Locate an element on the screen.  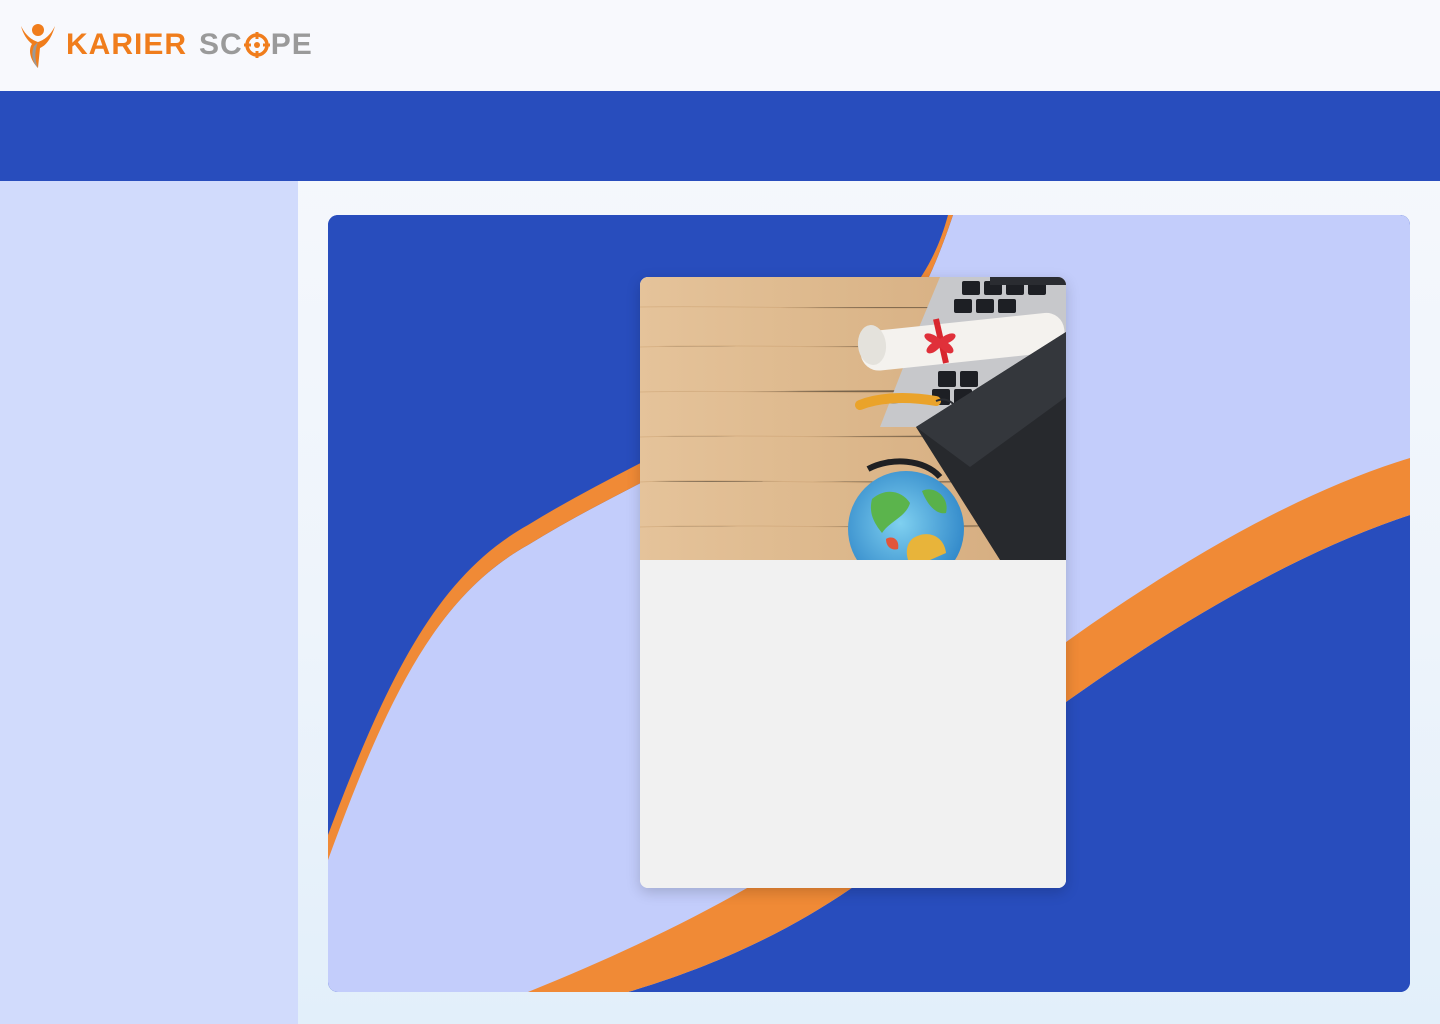
top-header: KARIER SC PE is located at coordinates (720, 45).